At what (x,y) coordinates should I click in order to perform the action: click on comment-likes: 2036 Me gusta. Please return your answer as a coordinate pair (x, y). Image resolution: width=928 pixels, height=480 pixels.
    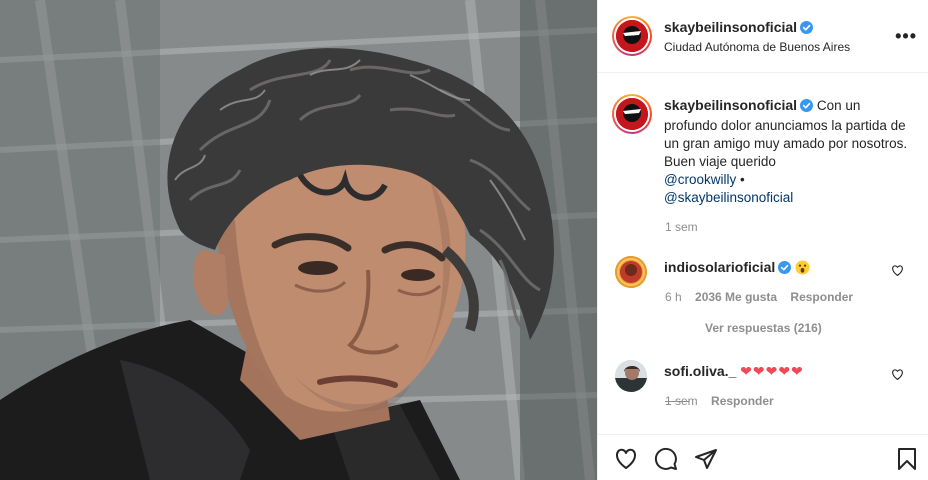
    Looking at the image, I should click on (736, 297).